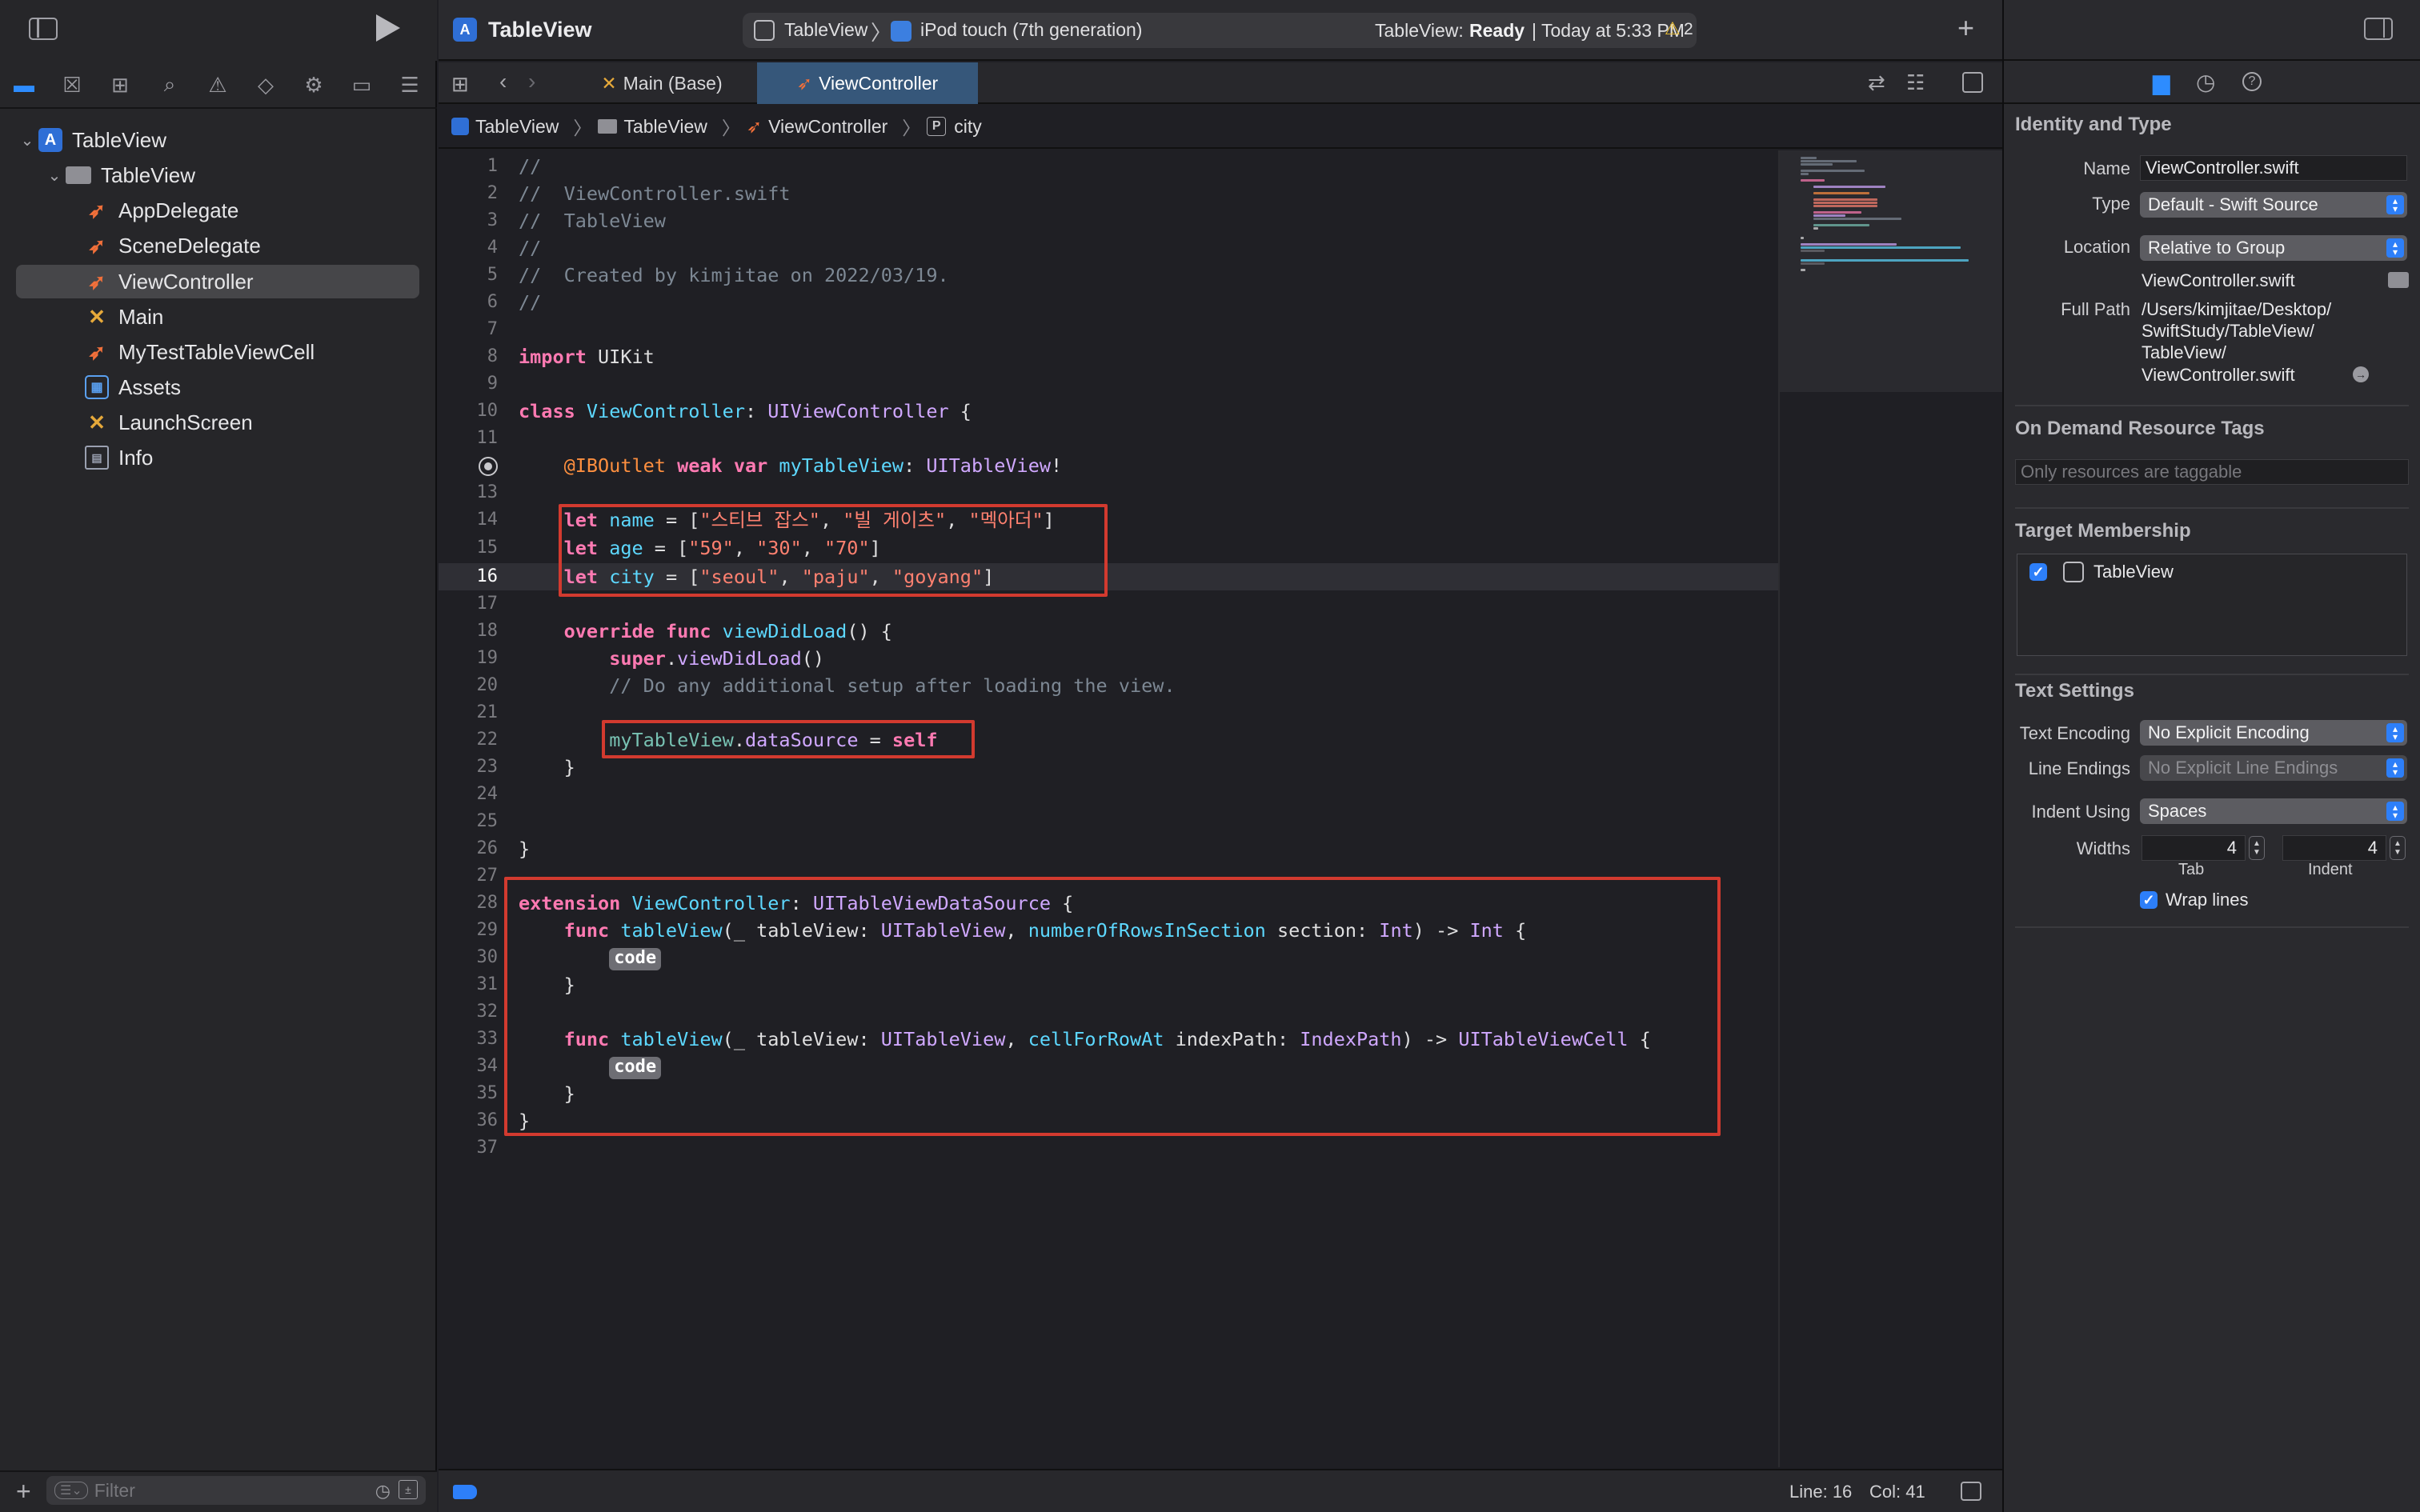 The height and width of the screenshot is (1512, 2420). Describe the element at coordinates (469, 740) in the screenshot. I see `line-number: 22` at that location.